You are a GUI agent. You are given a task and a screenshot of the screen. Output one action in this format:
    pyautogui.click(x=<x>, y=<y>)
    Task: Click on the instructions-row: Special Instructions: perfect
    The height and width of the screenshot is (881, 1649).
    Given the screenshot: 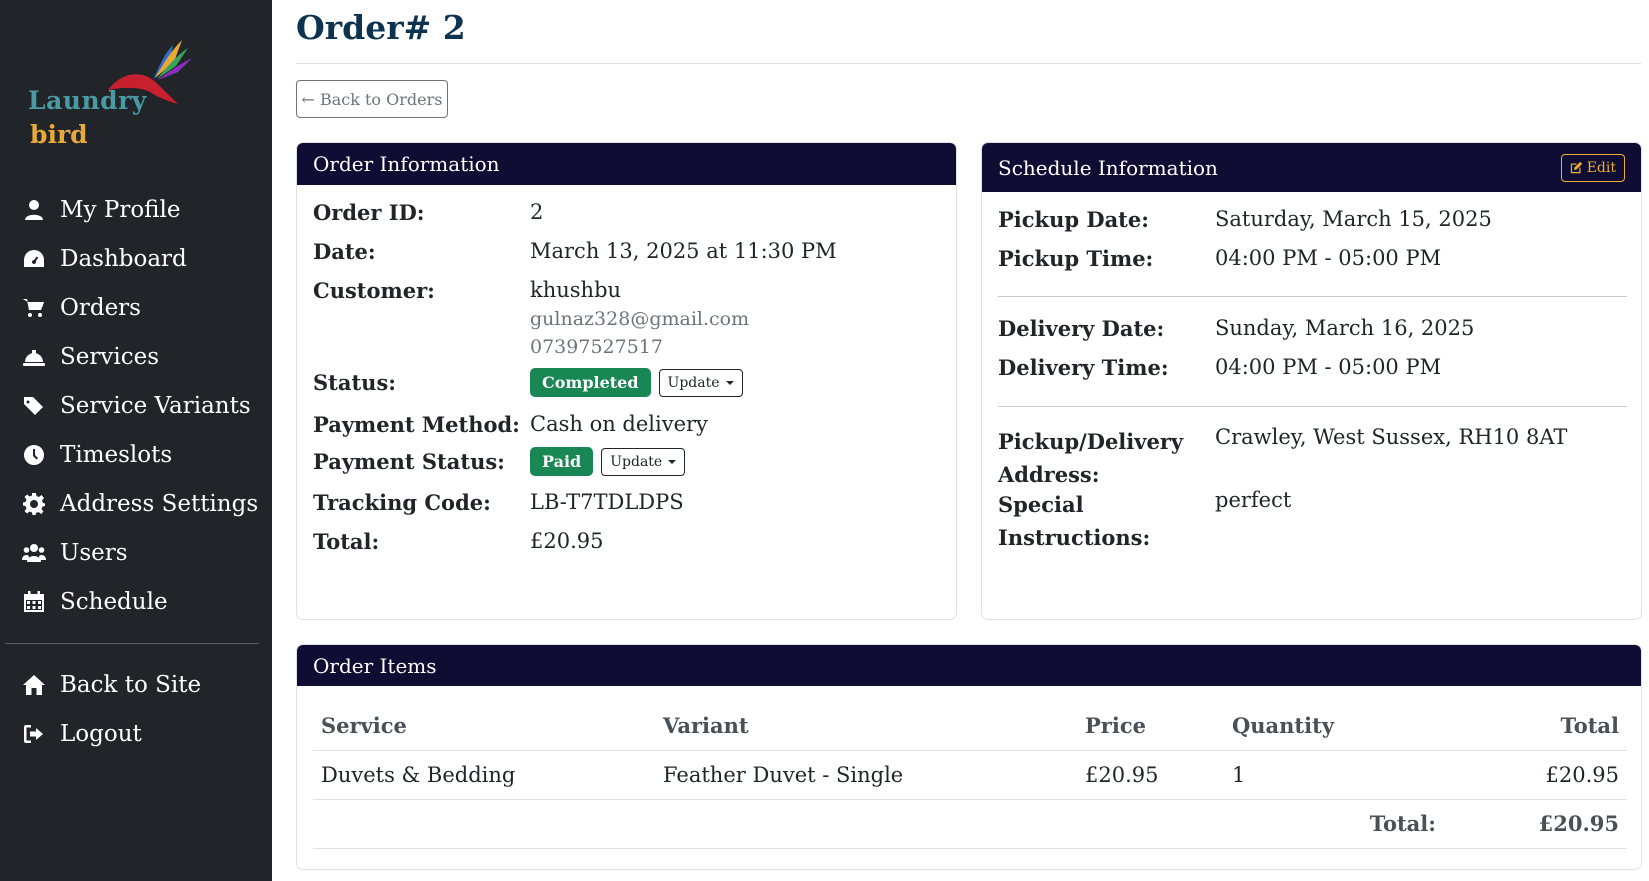 What is the action you would take?
    pyautogui.click(x=1144, y=521)
    